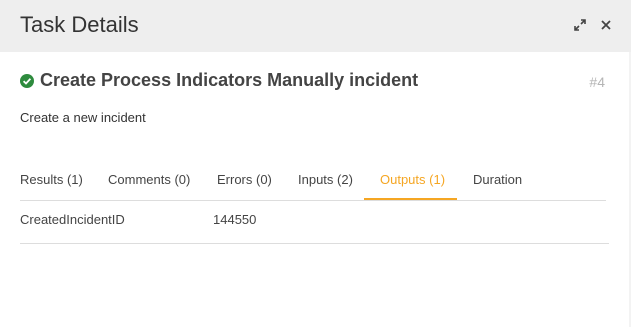 This screenshot has width=631, height=327. I want to click on tab-errors: Errors (0), so click(244, 179).